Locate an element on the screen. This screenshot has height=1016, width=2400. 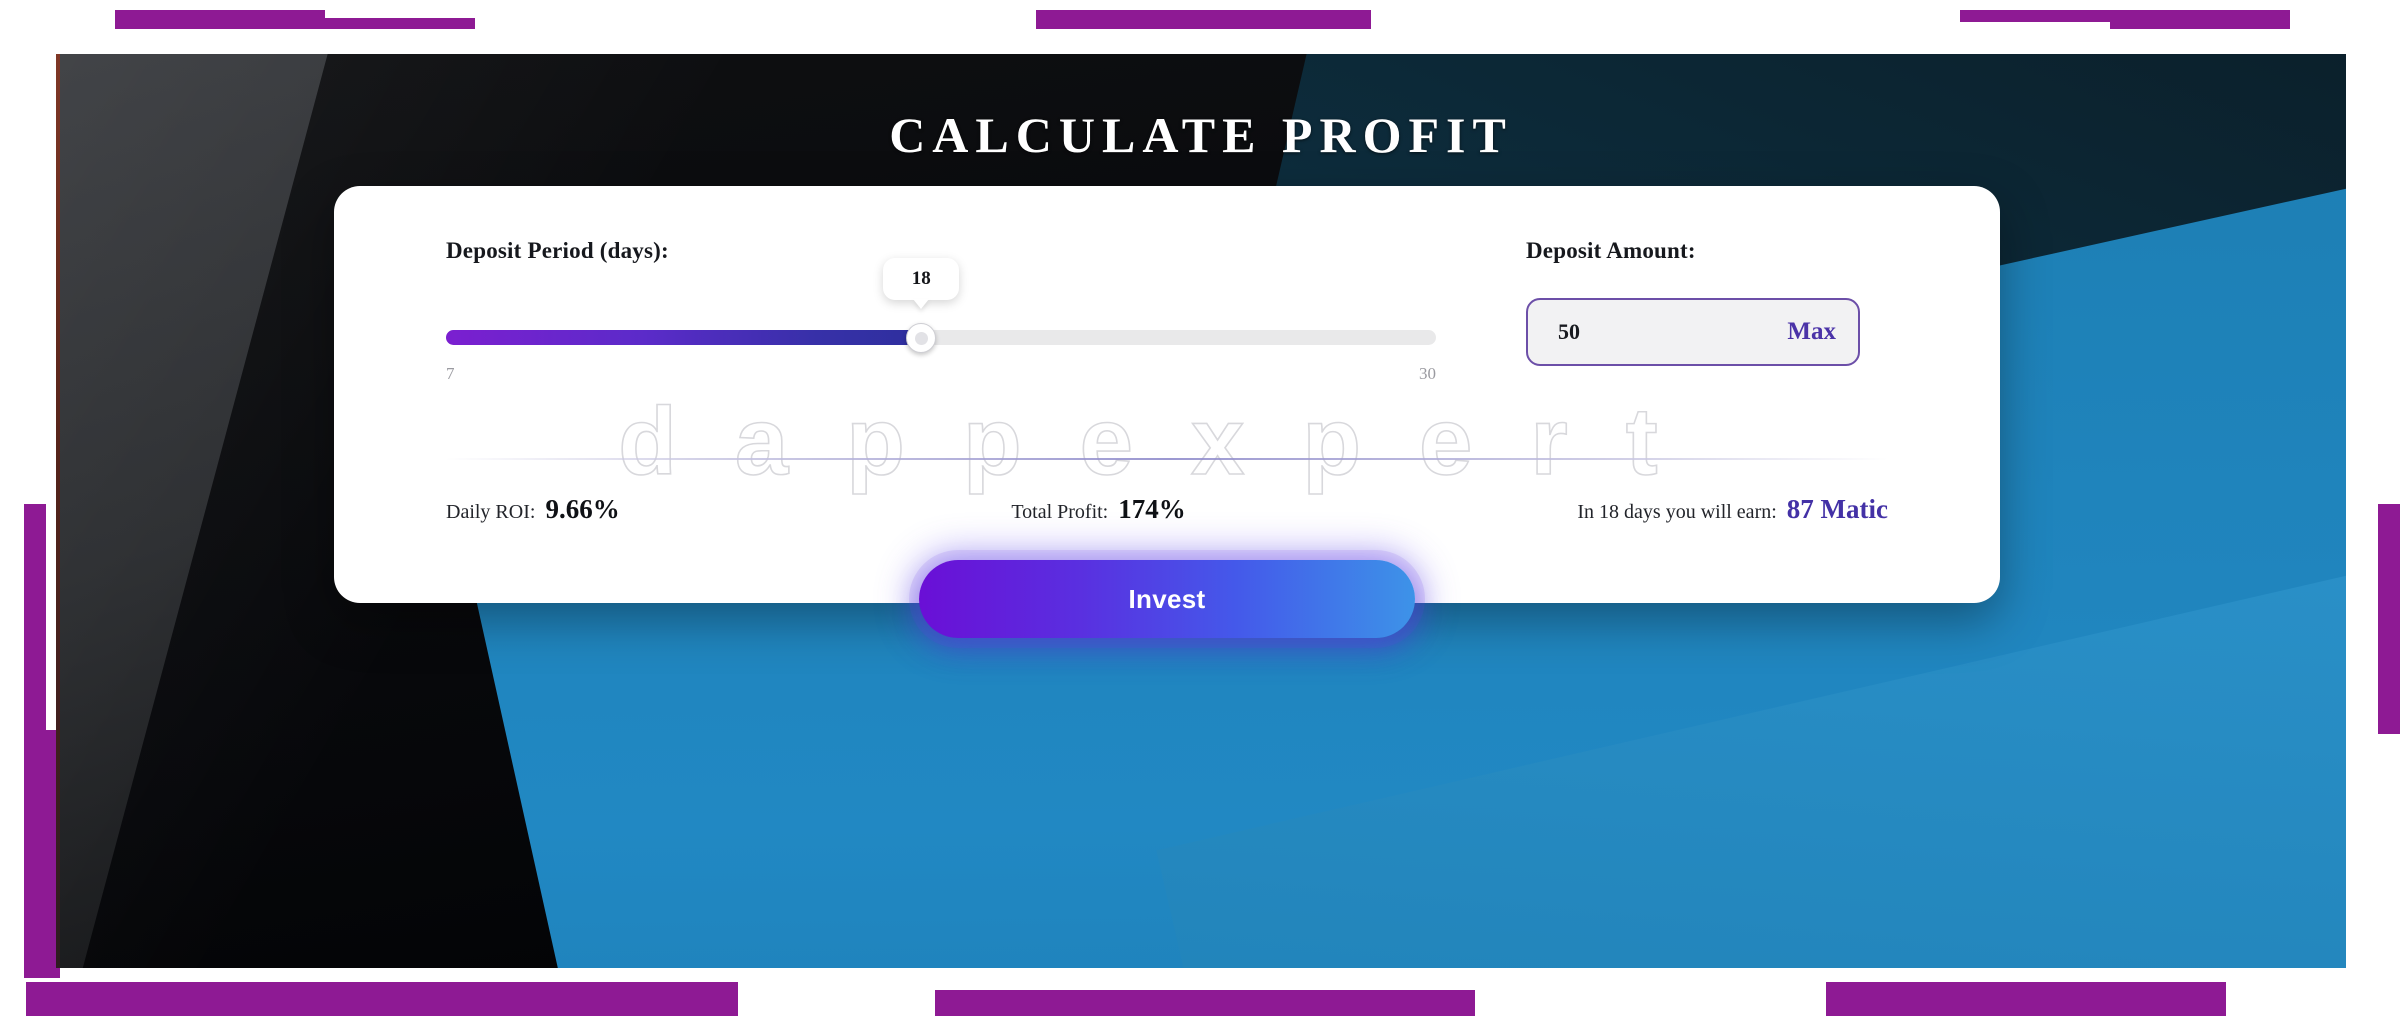
slider-max-label: 30 is located at coordinates (1427, 373).